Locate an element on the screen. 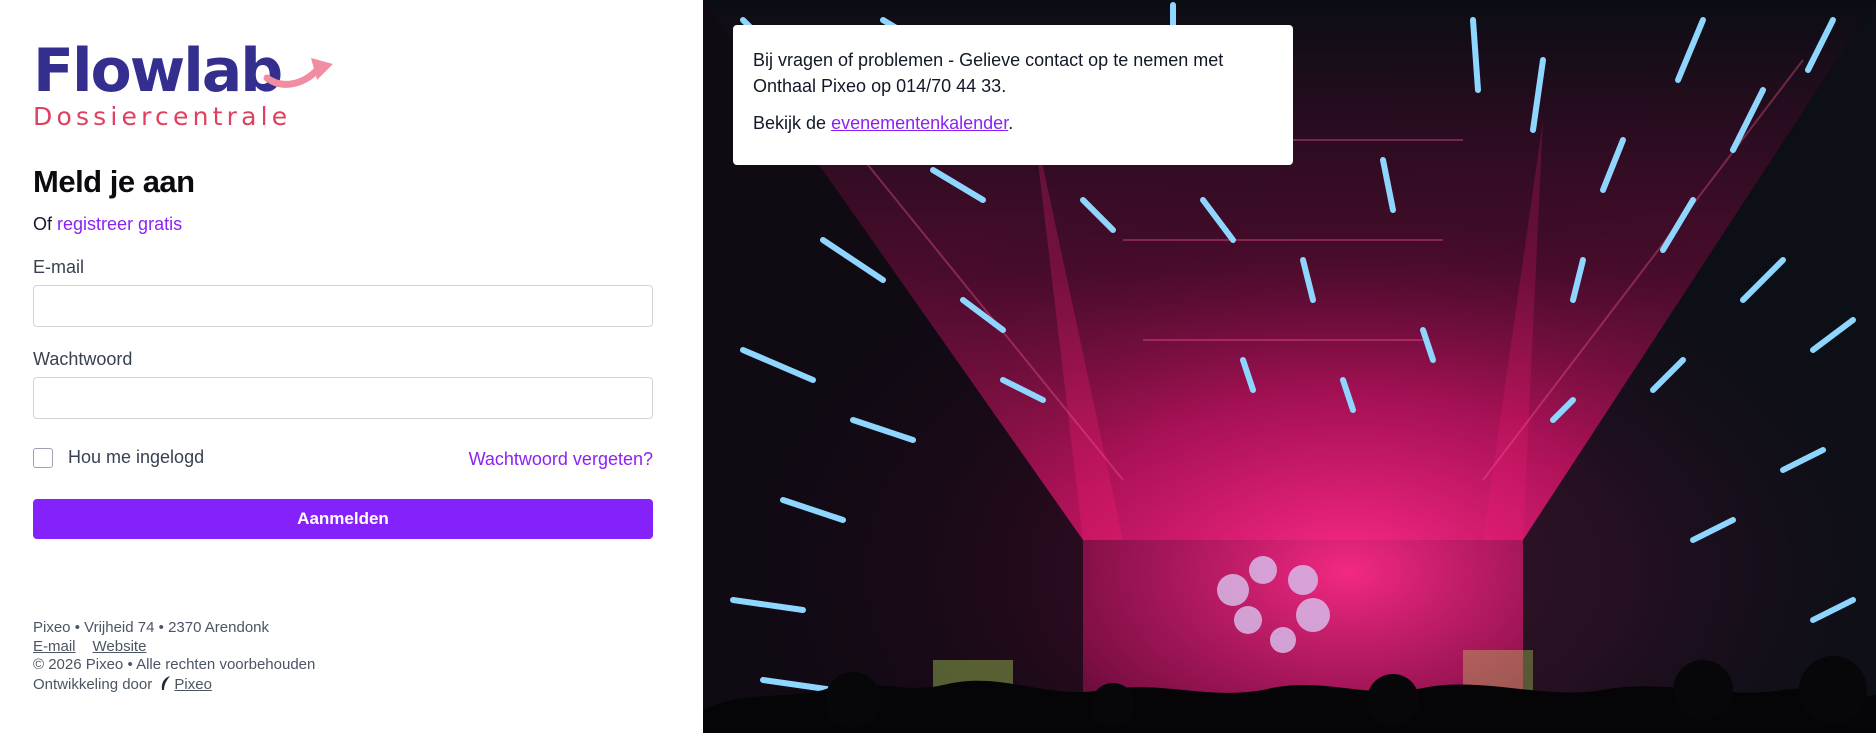 This screenshot has width=1876, height=733. footer-address: Pixeo • Vrijheid 74 • 2370 Arendonk is located at coordinates (174, 628).